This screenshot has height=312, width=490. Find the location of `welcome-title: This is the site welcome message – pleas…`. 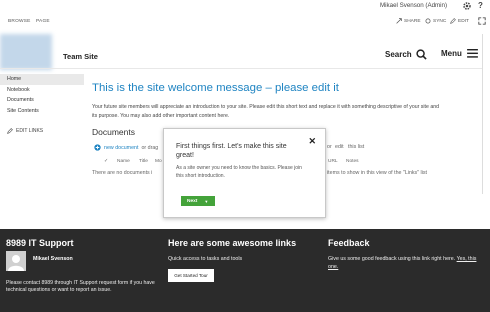

welcome-title: This is the site welcome message – pleas… is located at coordinates (215, 88).